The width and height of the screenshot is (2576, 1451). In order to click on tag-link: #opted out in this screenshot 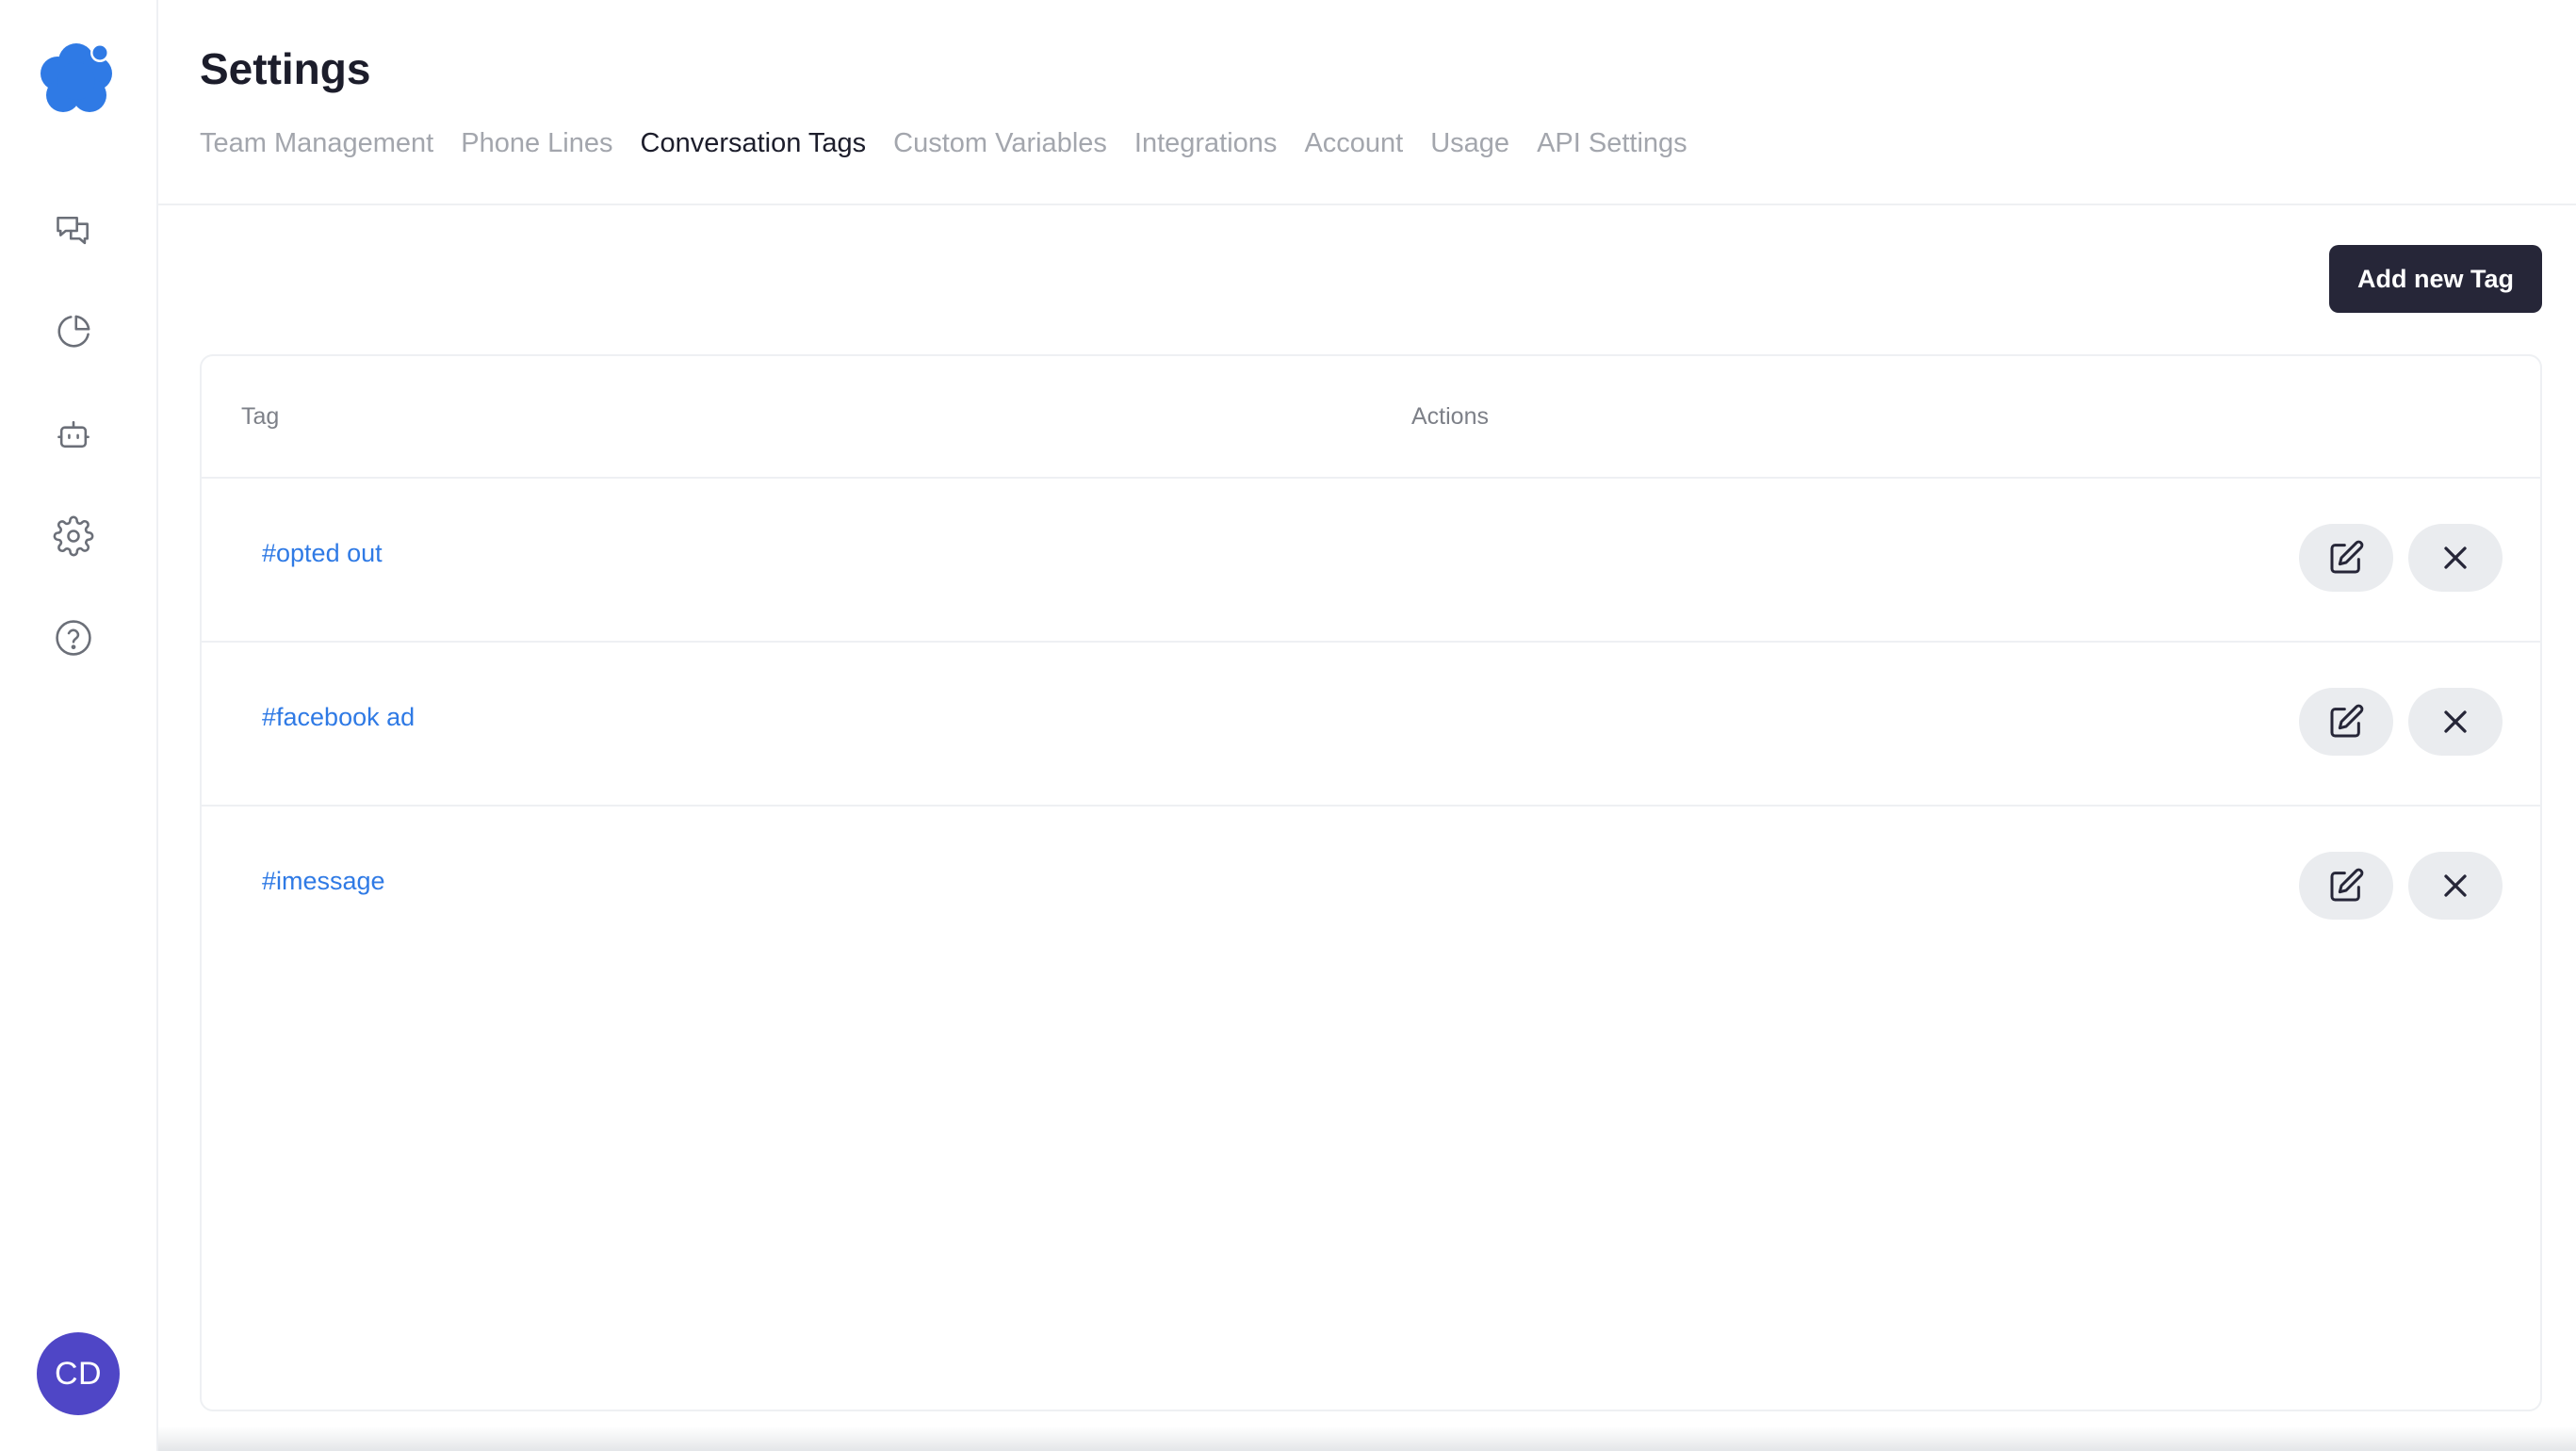, I will do `click(322, 553)`.